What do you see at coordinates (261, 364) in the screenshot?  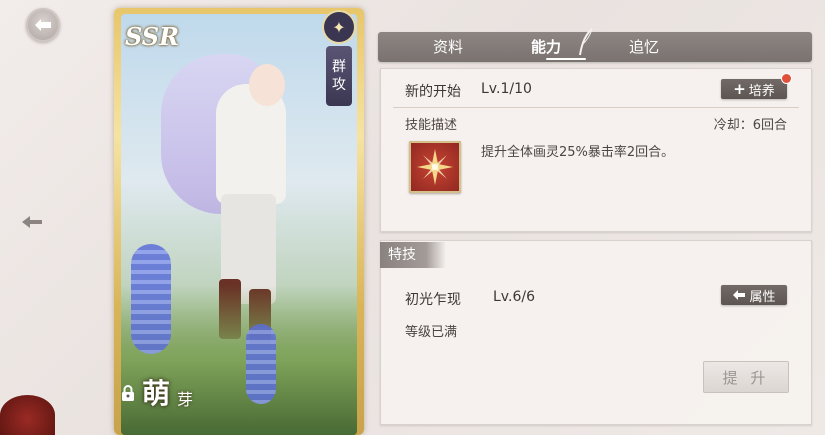 I see `wisteria-flowers-right` at bounding box center [261, 364].